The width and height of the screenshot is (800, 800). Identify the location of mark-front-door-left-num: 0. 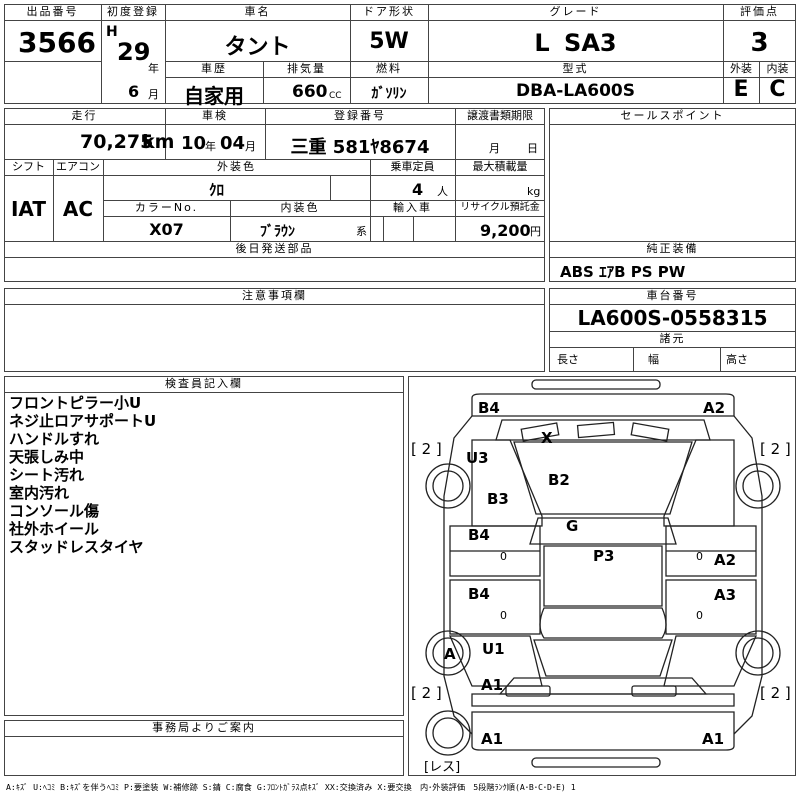
(503, 556).